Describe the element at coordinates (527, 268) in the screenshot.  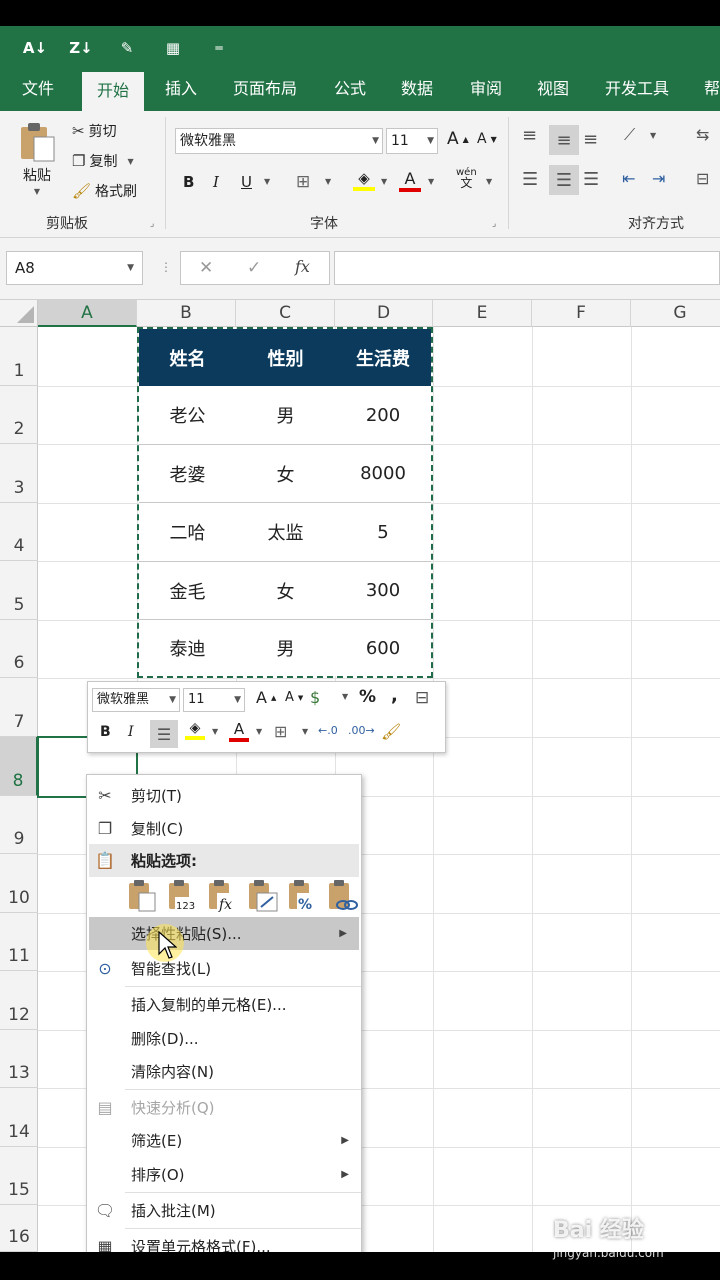
I see `formula-input` at that location.